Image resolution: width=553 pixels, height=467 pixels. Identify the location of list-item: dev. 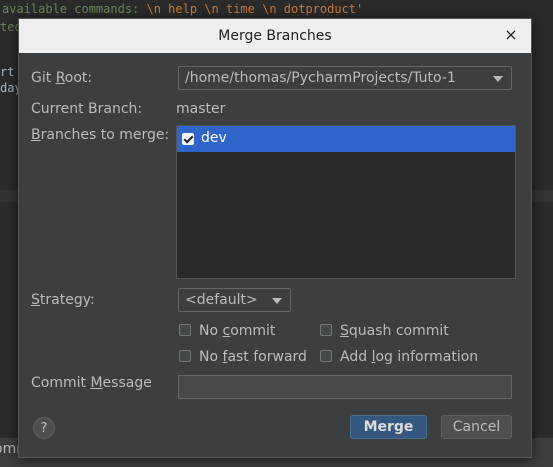
(346, 139).